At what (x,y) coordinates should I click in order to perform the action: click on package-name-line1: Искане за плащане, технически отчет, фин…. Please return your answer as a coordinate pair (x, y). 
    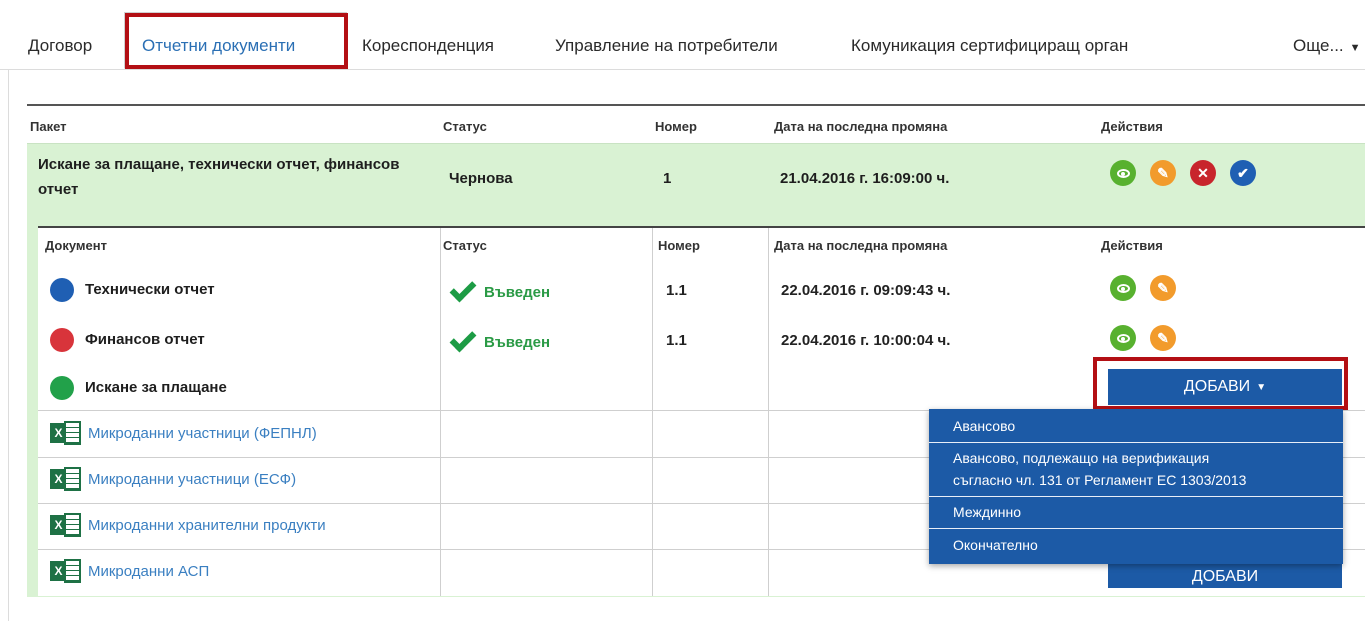
    Looking at the image, I should click on (219, 164).